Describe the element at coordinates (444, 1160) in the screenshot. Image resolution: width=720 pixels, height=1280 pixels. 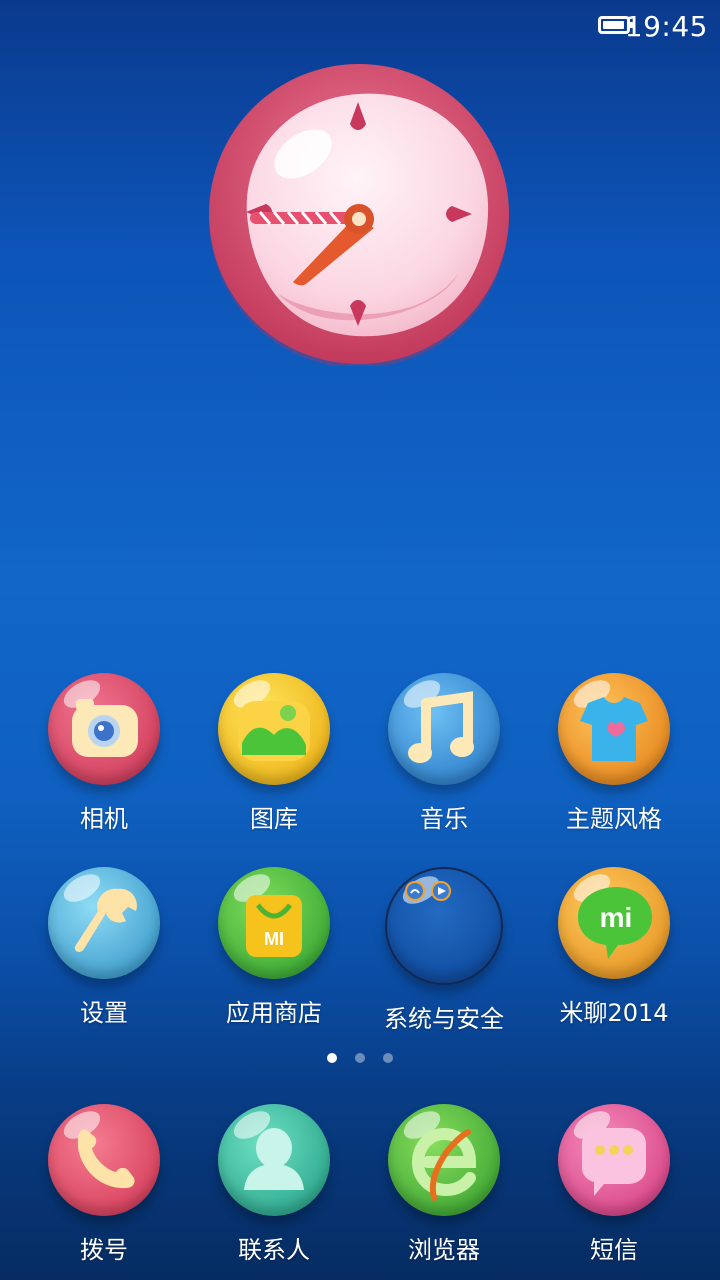
I see `browser-icon` at that location.